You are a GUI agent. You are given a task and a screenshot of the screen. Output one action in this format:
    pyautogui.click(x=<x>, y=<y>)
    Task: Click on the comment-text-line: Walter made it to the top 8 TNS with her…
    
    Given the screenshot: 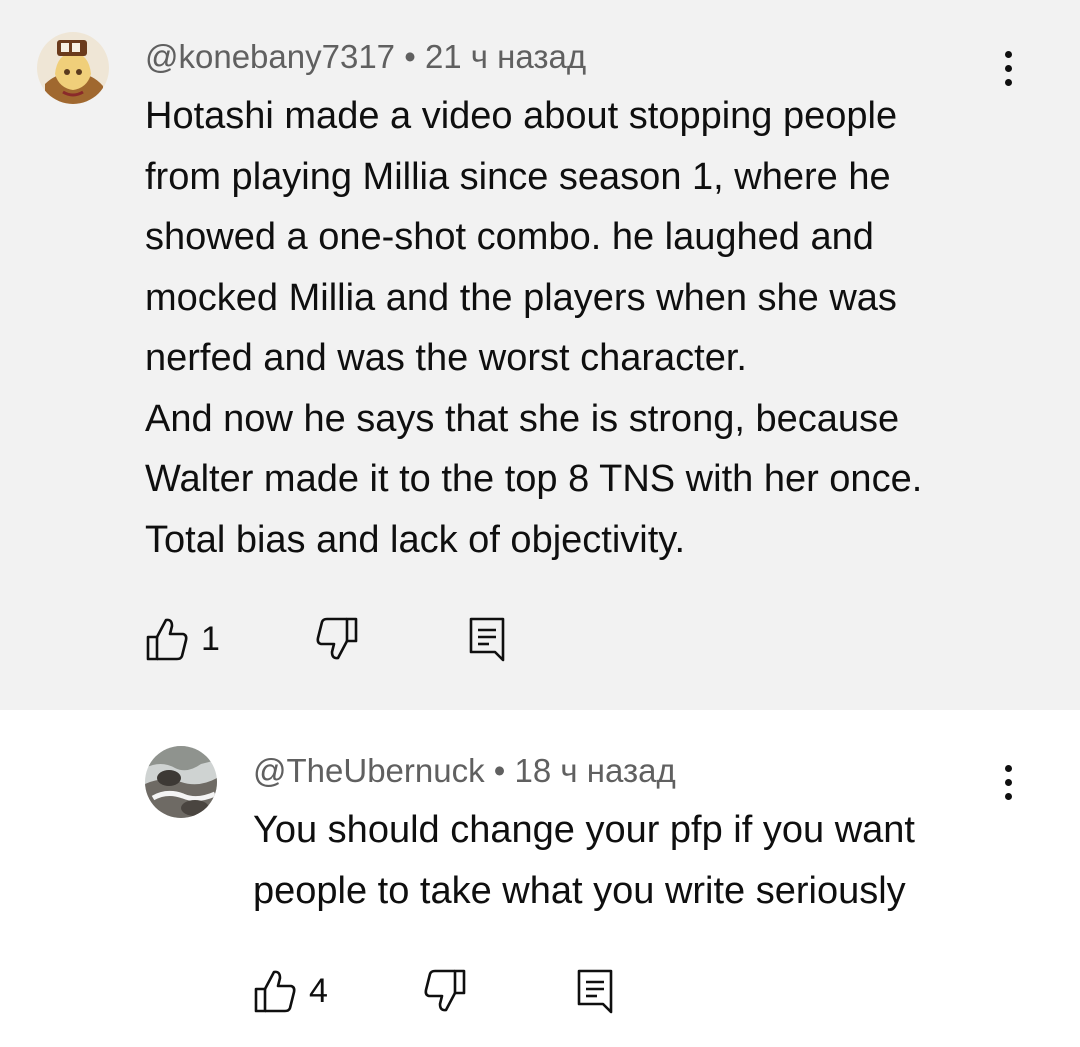 What is the action you would take?
    pyautogui.click(x=534, y=479)
    